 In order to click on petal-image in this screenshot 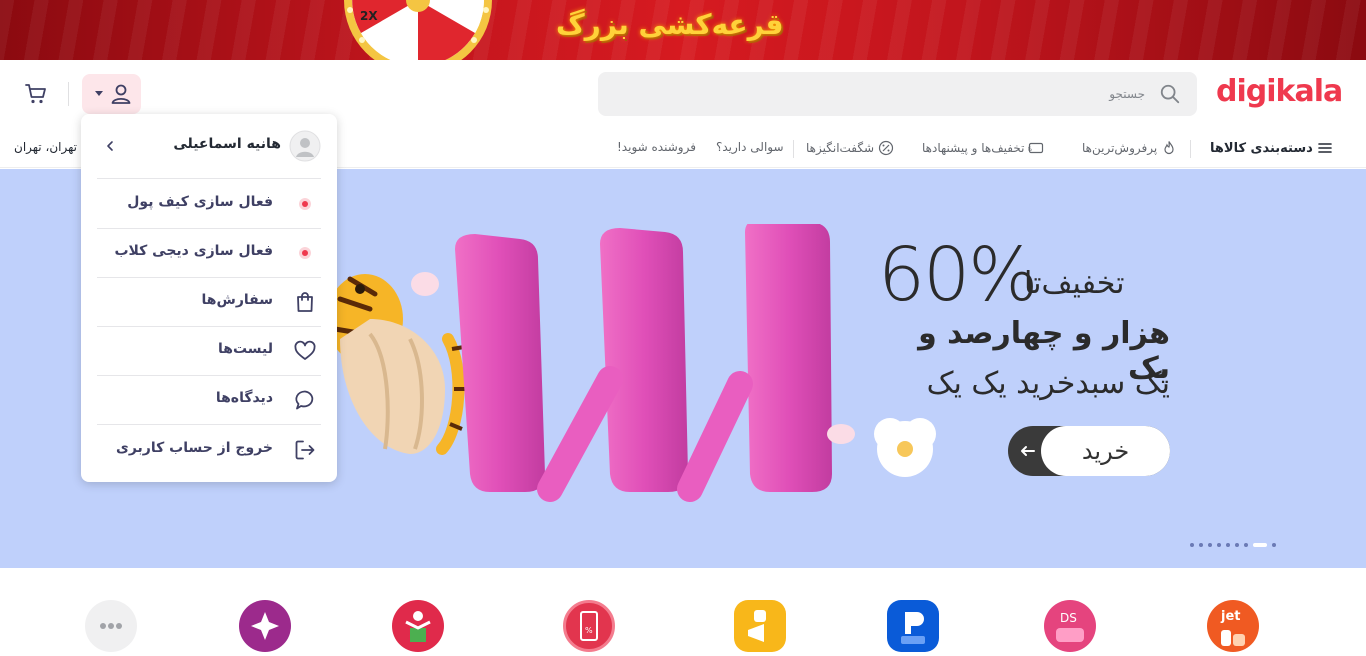, I will do `click(841, 434)`.